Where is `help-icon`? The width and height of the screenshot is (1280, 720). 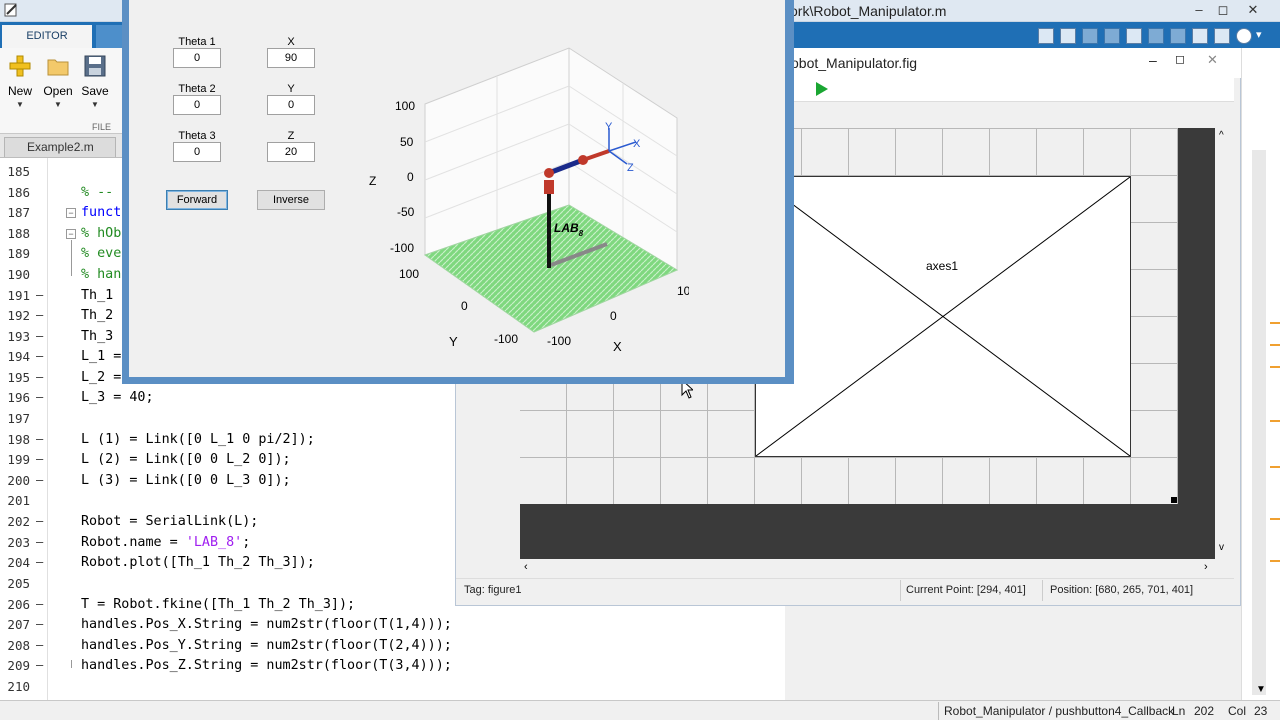
help-icon is located at coordinates (1244, 36).